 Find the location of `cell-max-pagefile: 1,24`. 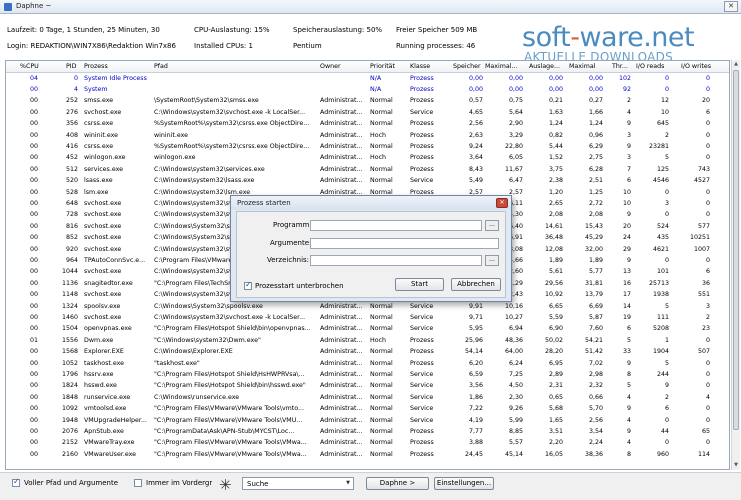

cell-max-pagefile: 1,24 is located at coordinates (595, 124).